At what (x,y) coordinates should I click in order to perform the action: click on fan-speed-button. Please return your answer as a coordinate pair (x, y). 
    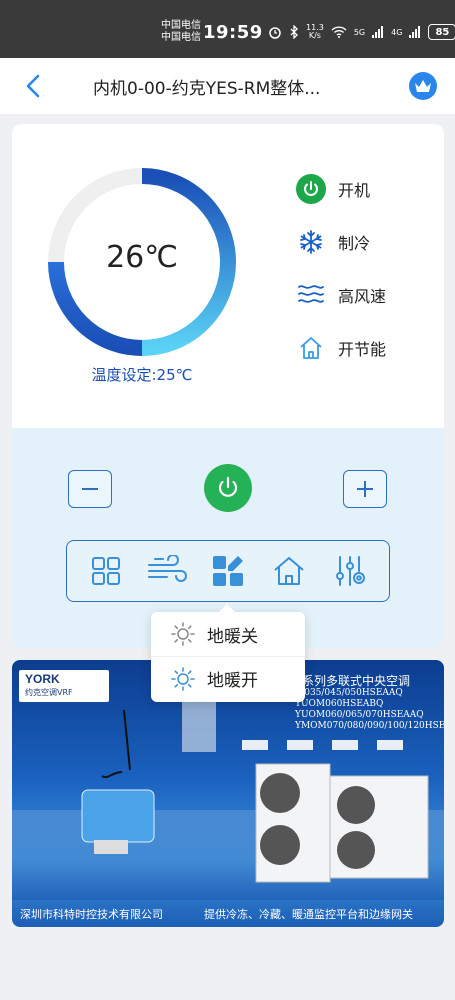
    Looking at the image, I should click on (167, 571).